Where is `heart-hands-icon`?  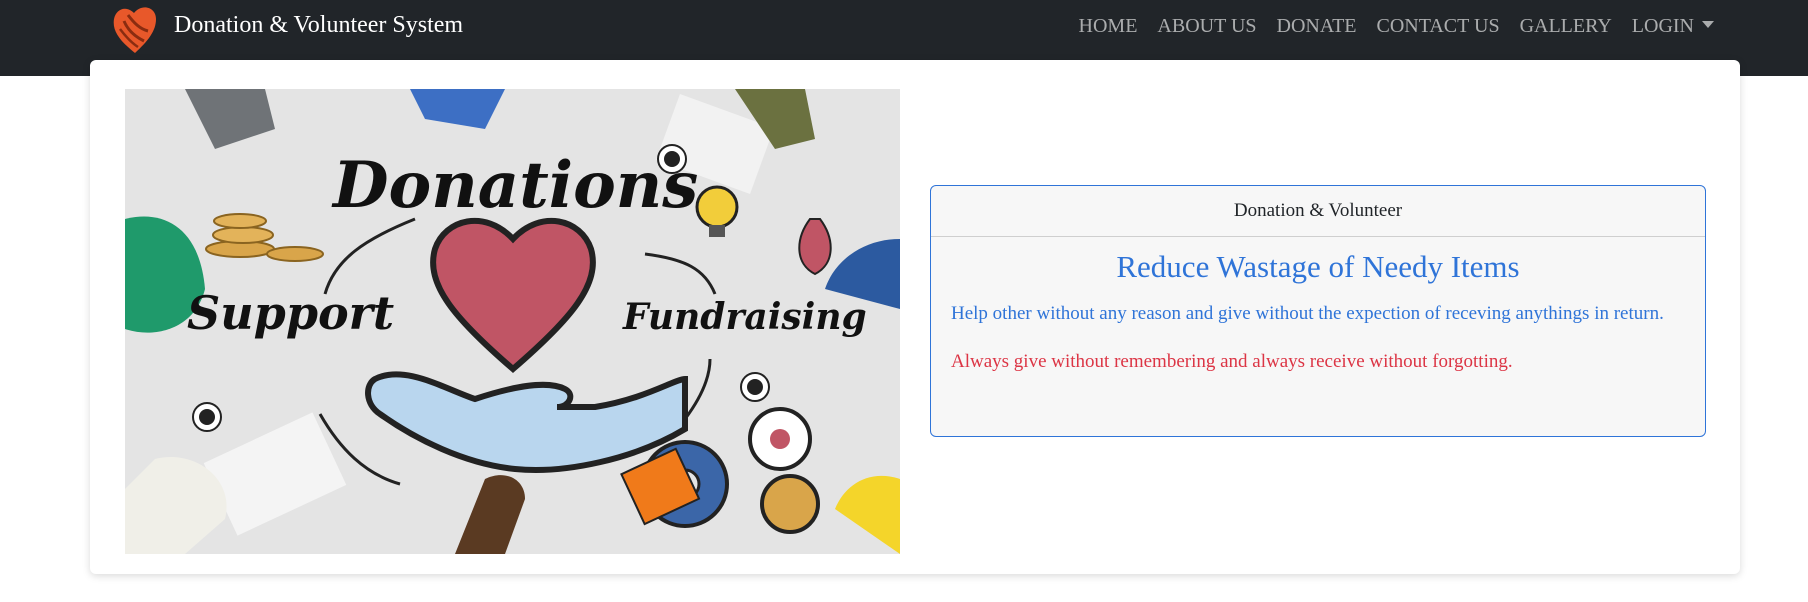 heart-hands-icon is located at coordinates (134, 30).